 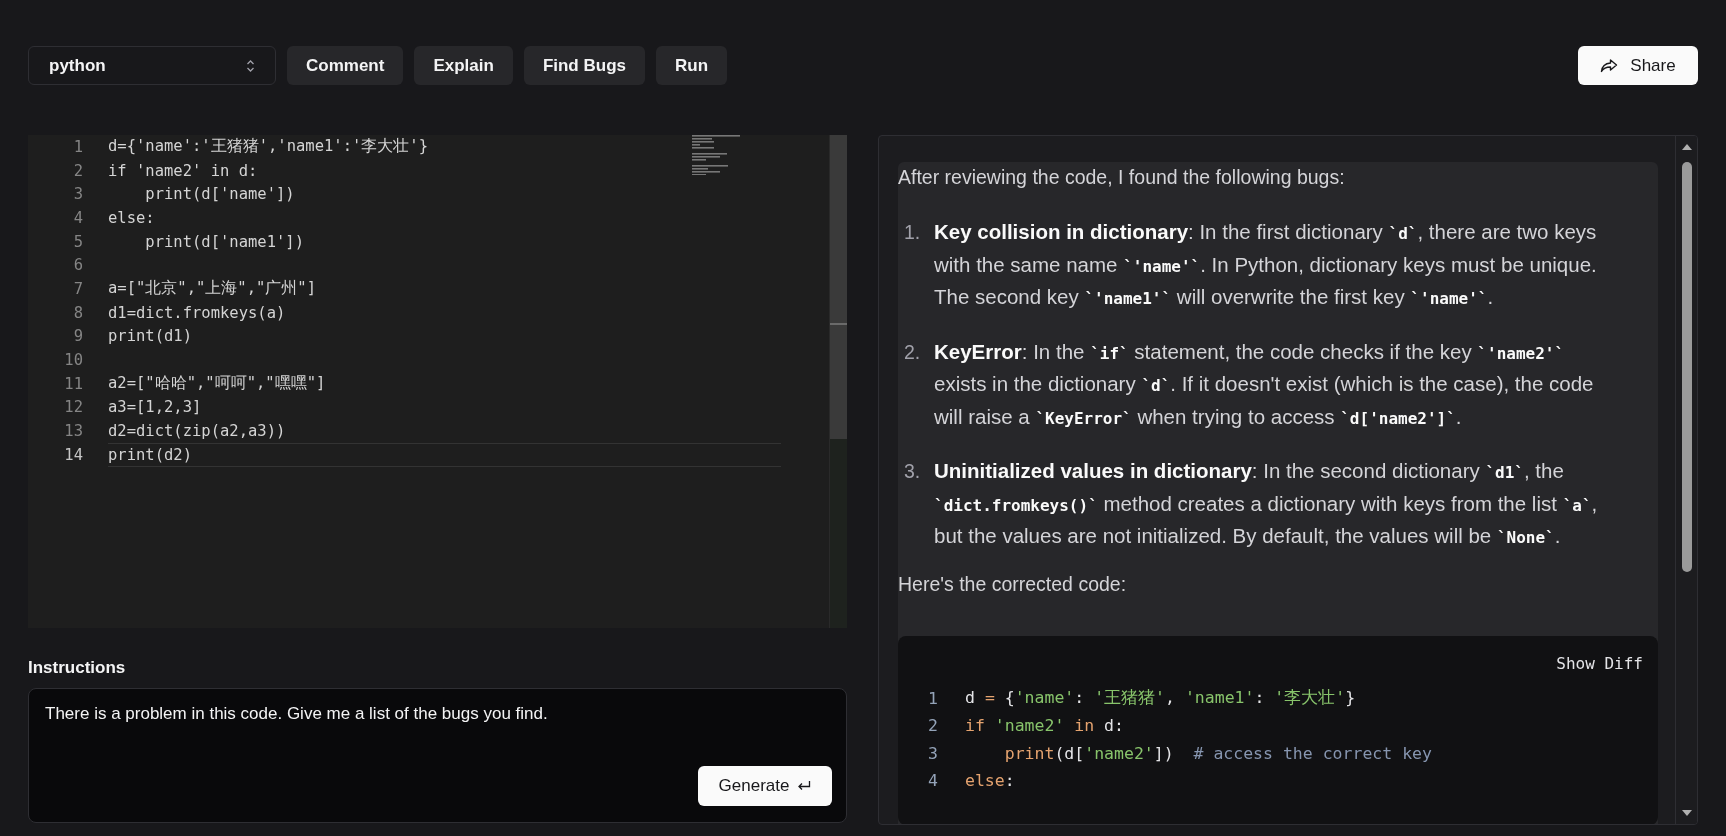 I want to click on code-line: print(d1), so click(x=150, y=336).